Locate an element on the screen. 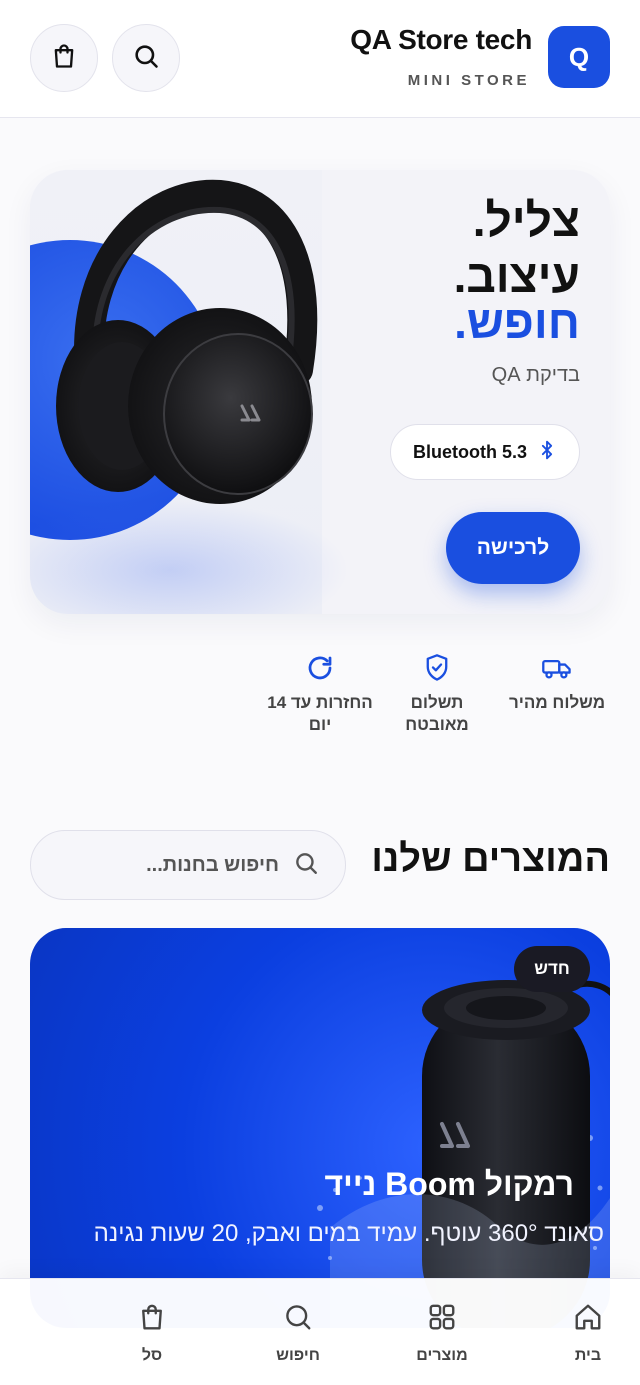 The height and width of the screenshot is (1385, 640). bluetooth-badge: Bluetooth 5.3 is located at coordinates (484, 452).